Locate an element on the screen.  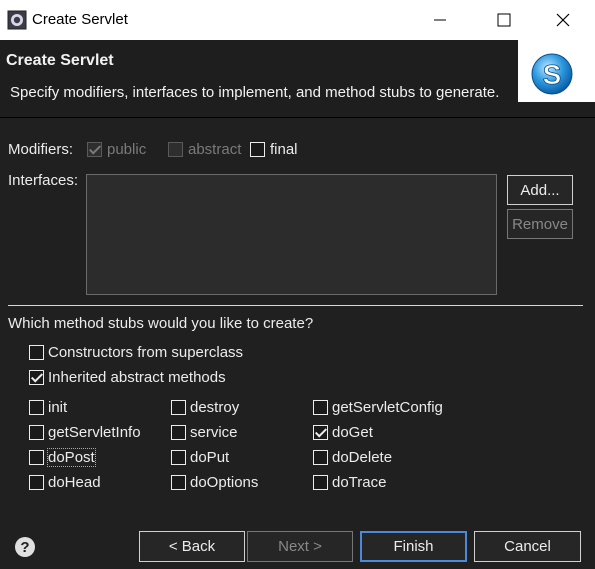
dohead-label: doHead is located at coordinates (74, 482).